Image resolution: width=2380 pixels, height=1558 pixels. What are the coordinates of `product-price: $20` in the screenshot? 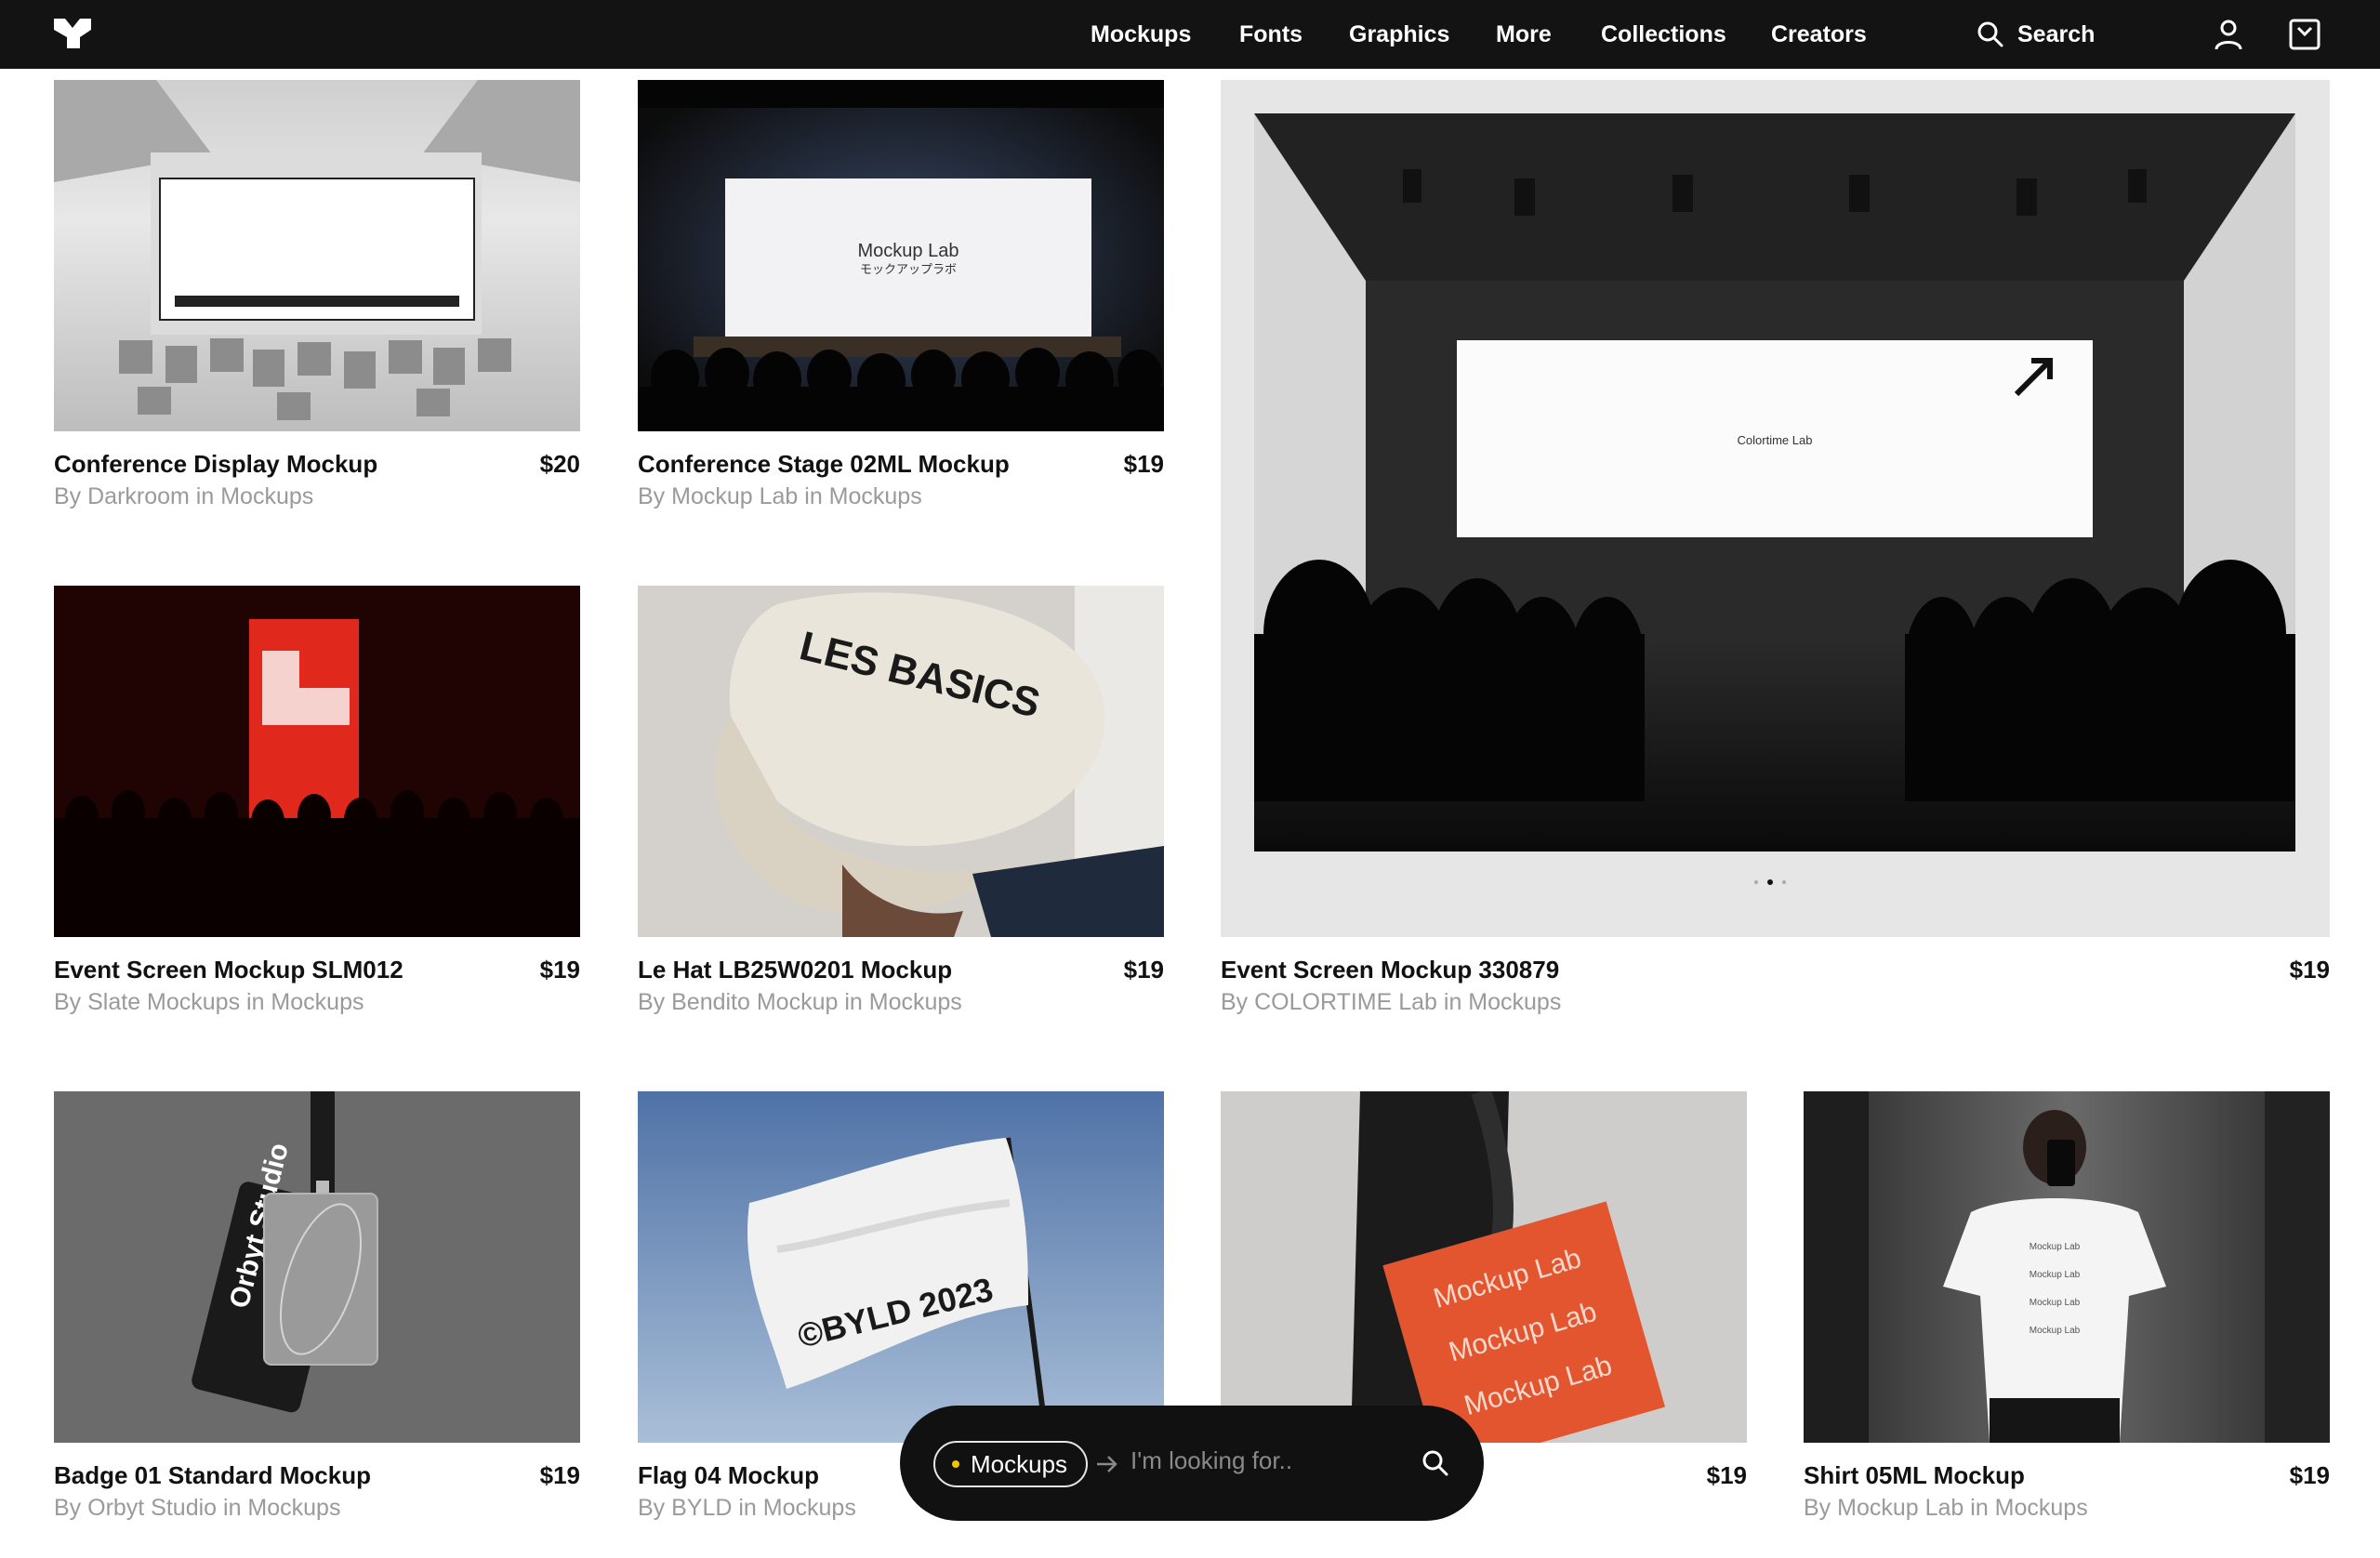 It's located at (559, 464).